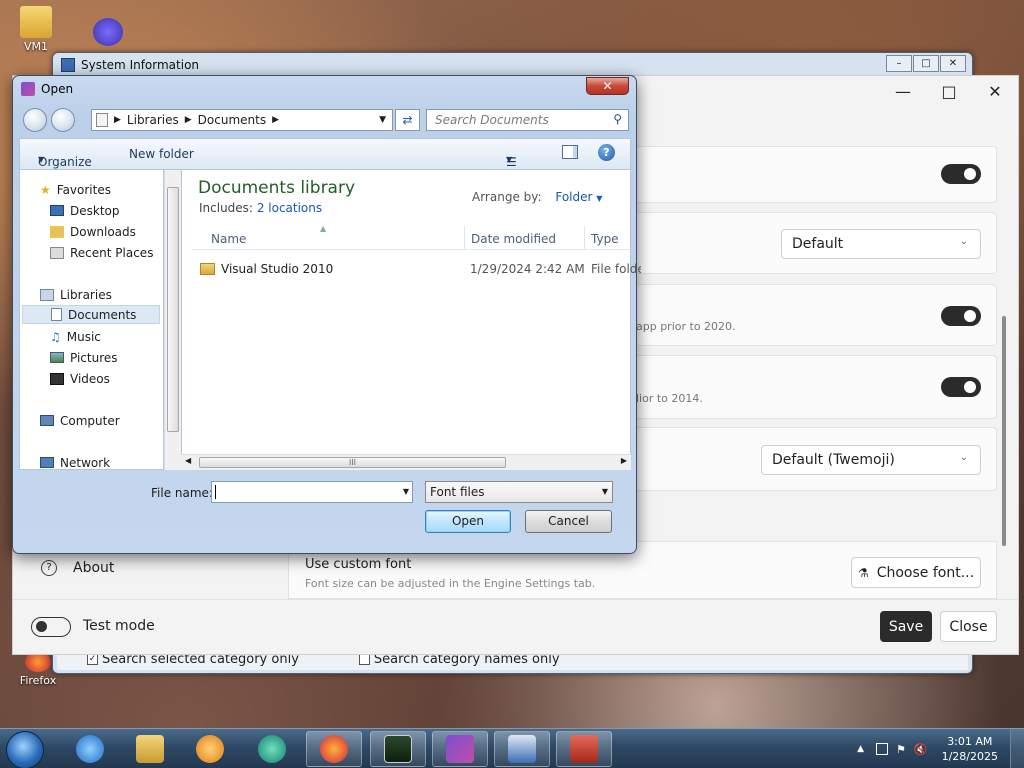  I want to click on scrollbar-thumb, so click(173, 309).